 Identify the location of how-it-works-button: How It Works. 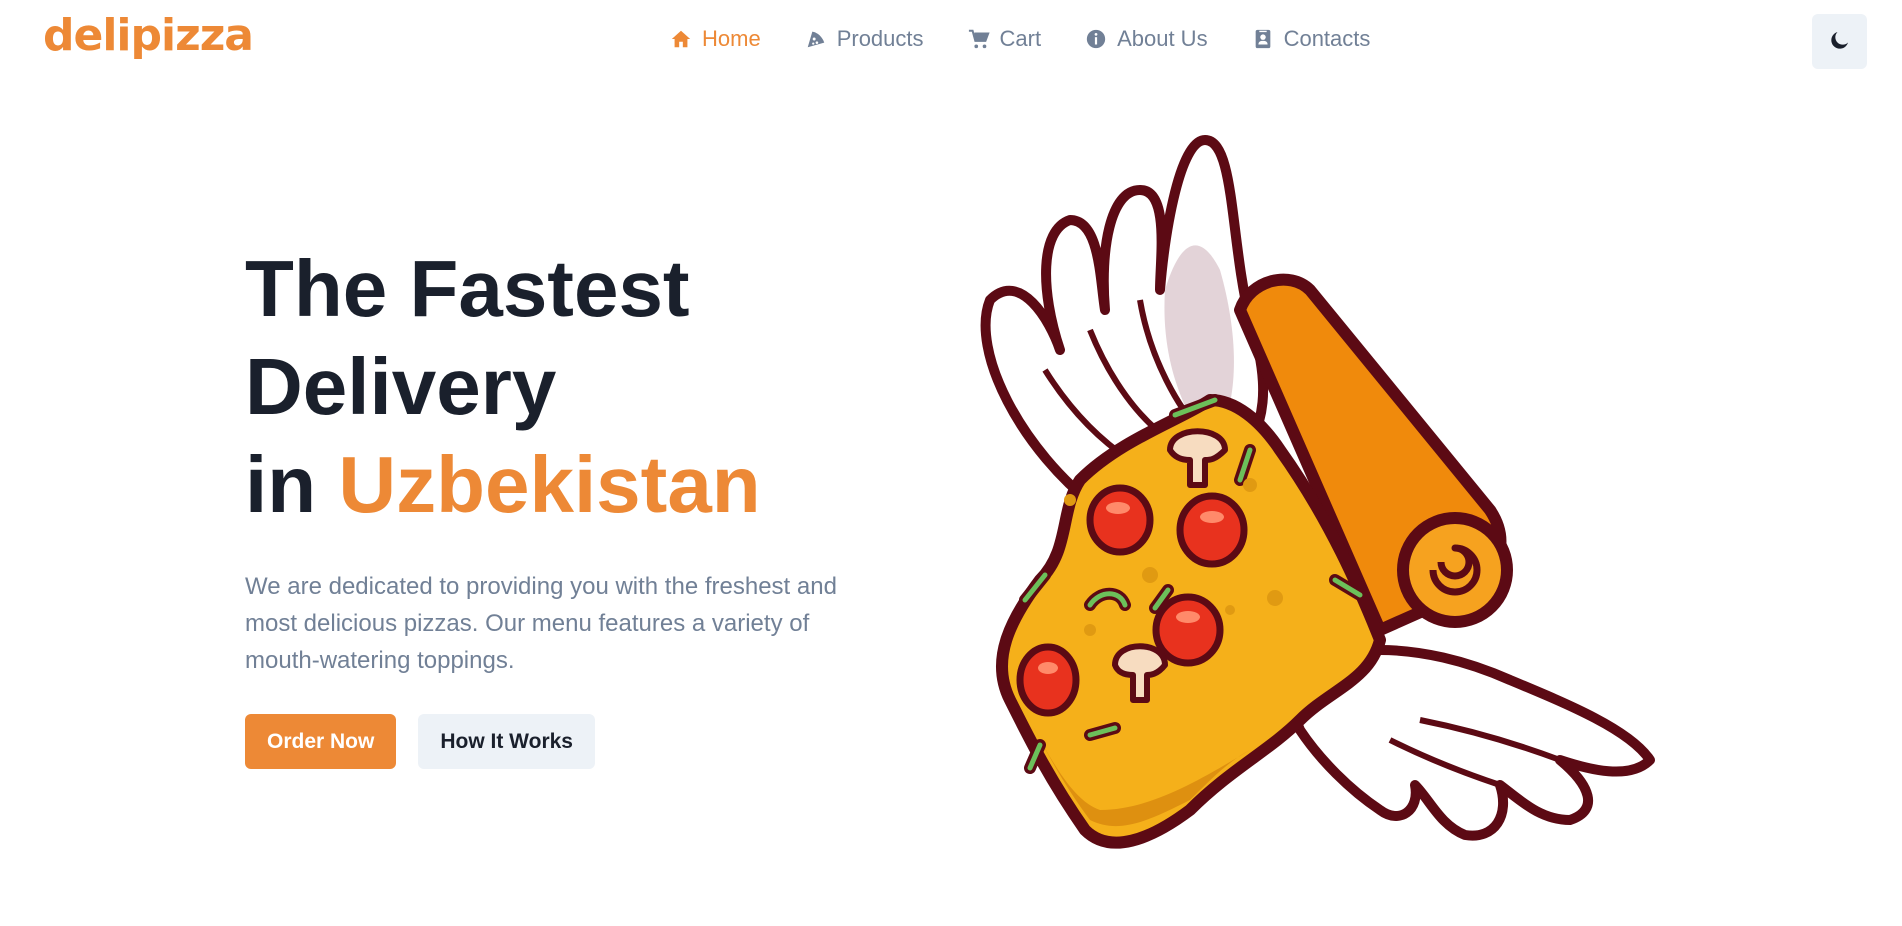
(506, 741).